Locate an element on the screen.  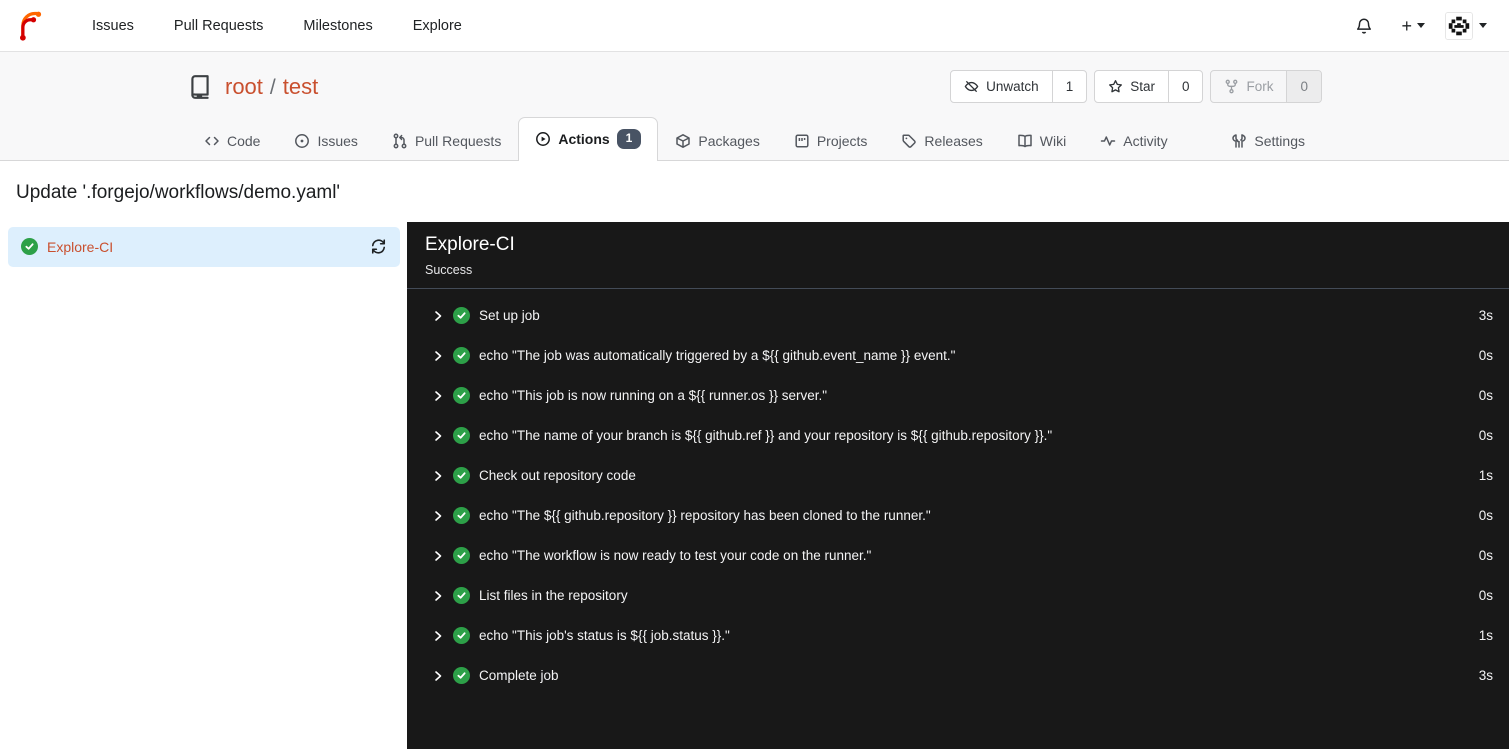
job-item-explore-ci: Explore-CI is located at coordinates (204, 246).